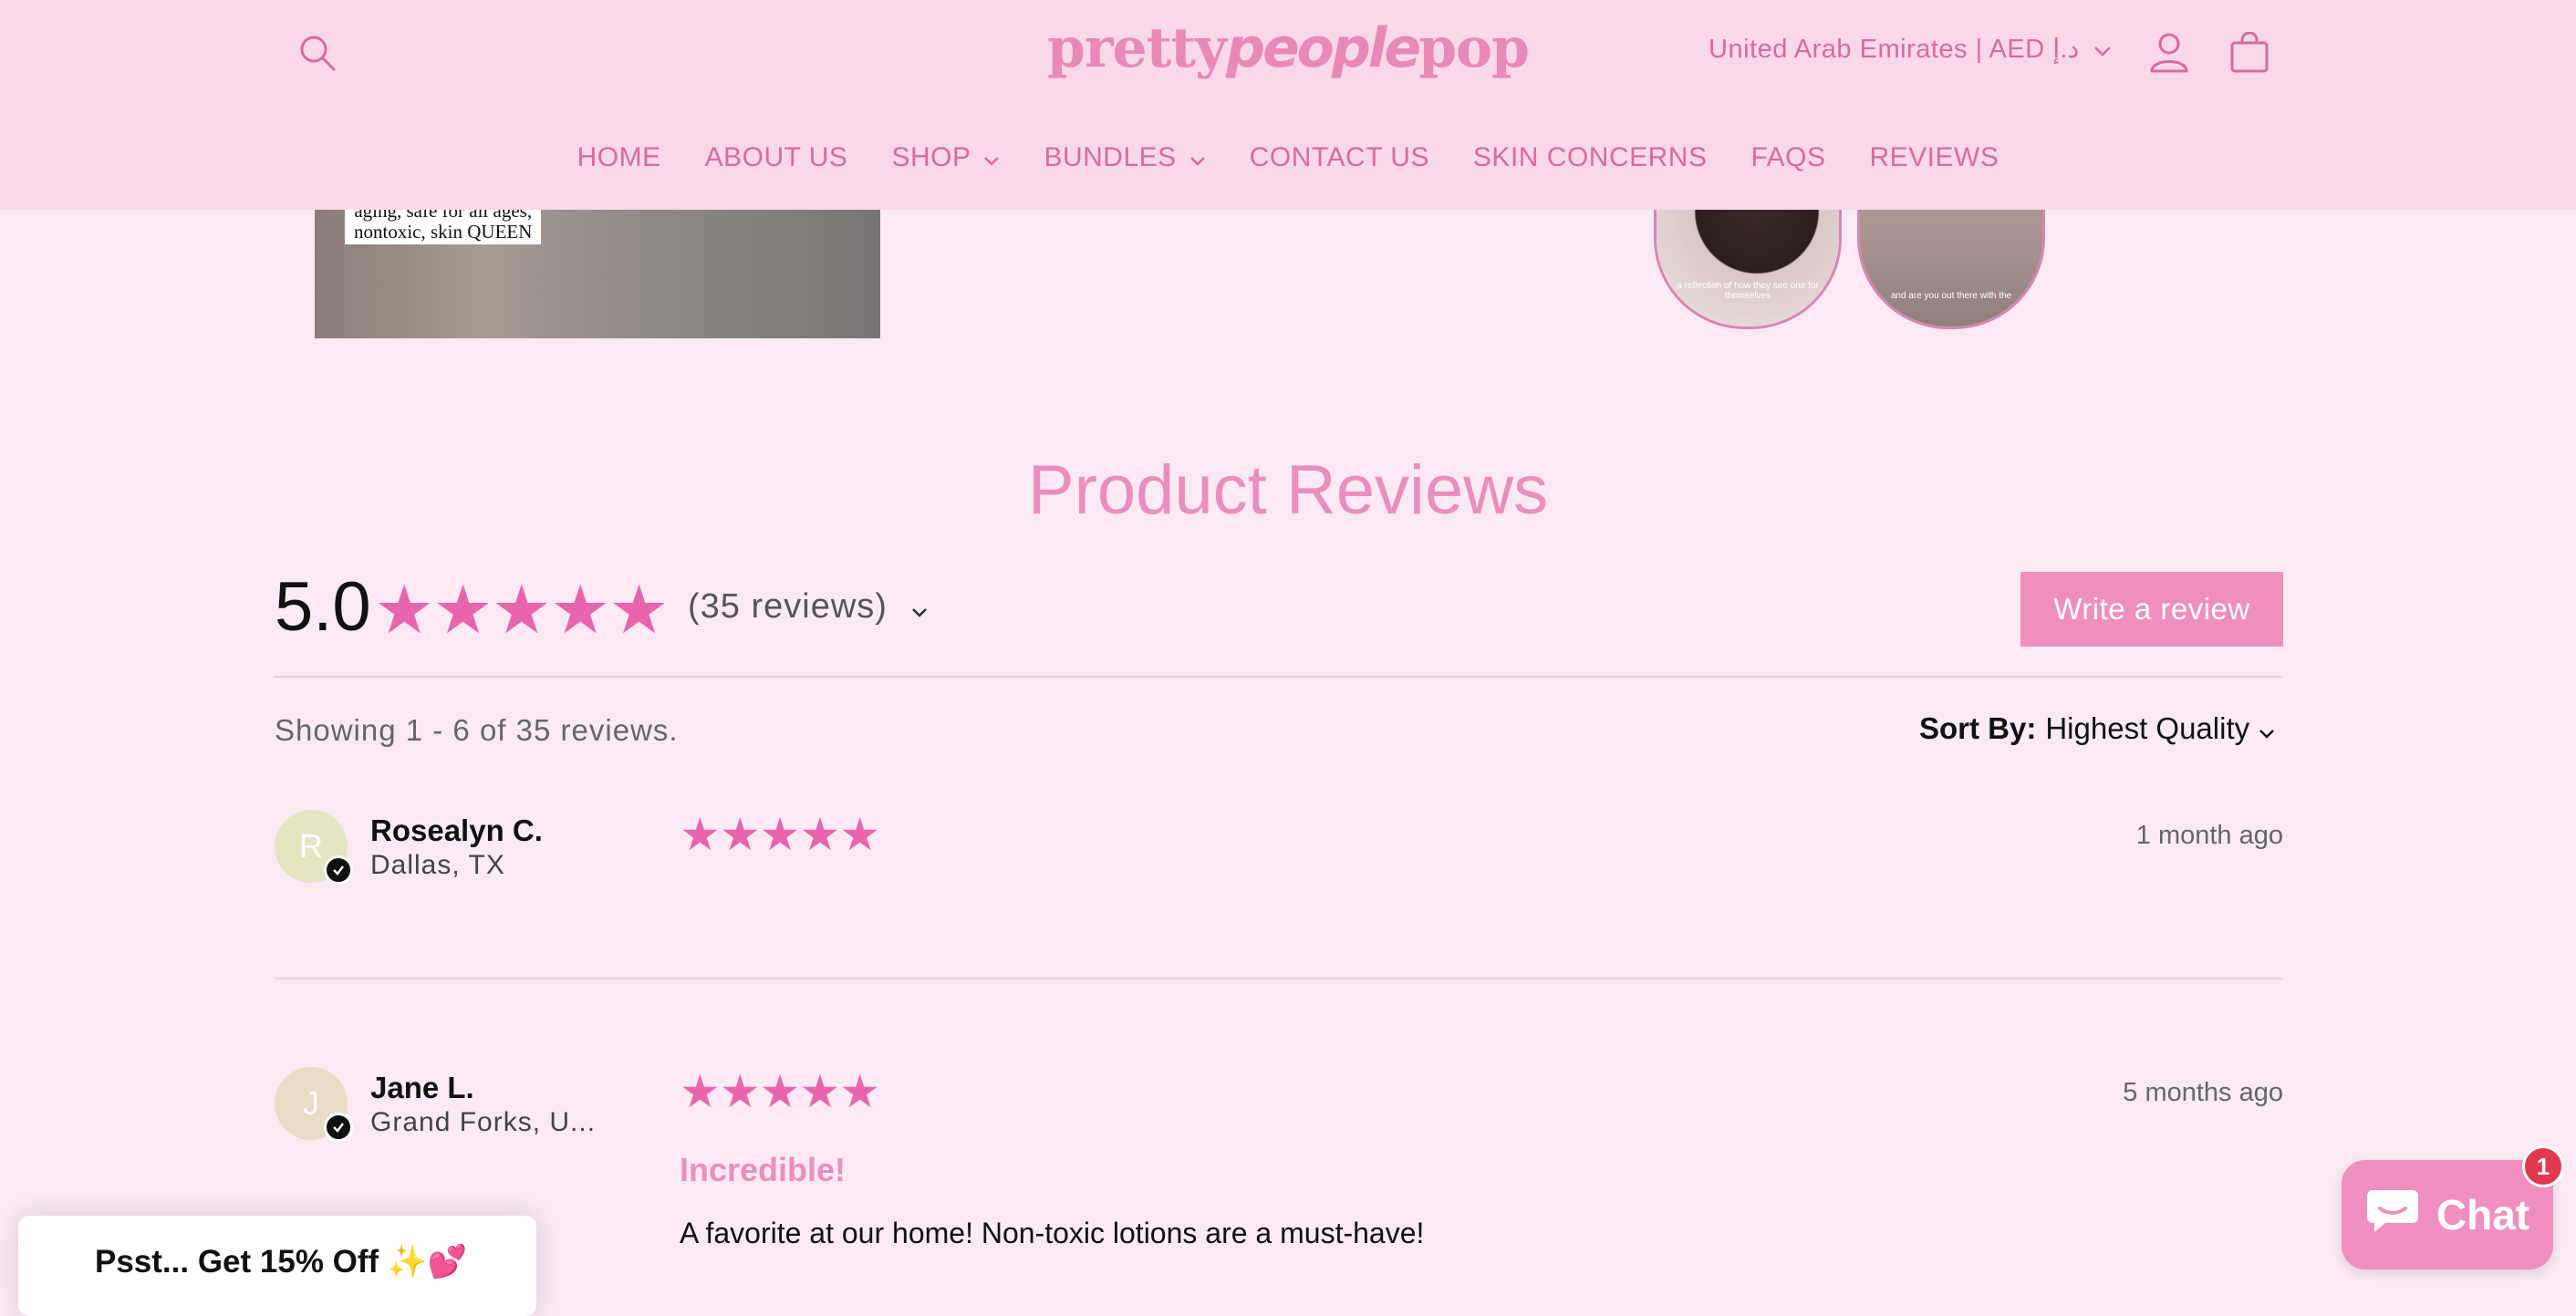 Image resolution: width=2576 pixels, height=1316 pixels. I want to click on chat-notification-badge: 1, so click(2543, 1166).